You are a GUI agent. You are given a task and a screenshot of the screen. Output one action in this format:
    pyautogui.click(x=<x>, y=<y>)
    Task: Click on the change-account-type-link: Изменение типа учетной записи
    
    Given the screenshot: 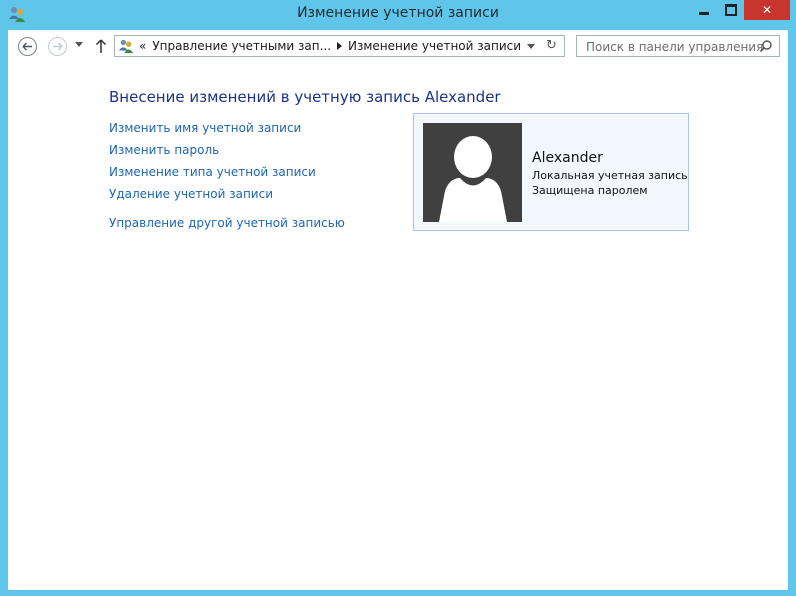 What is the action you would take?
    pyautogui.click(x=212, y=172)
    